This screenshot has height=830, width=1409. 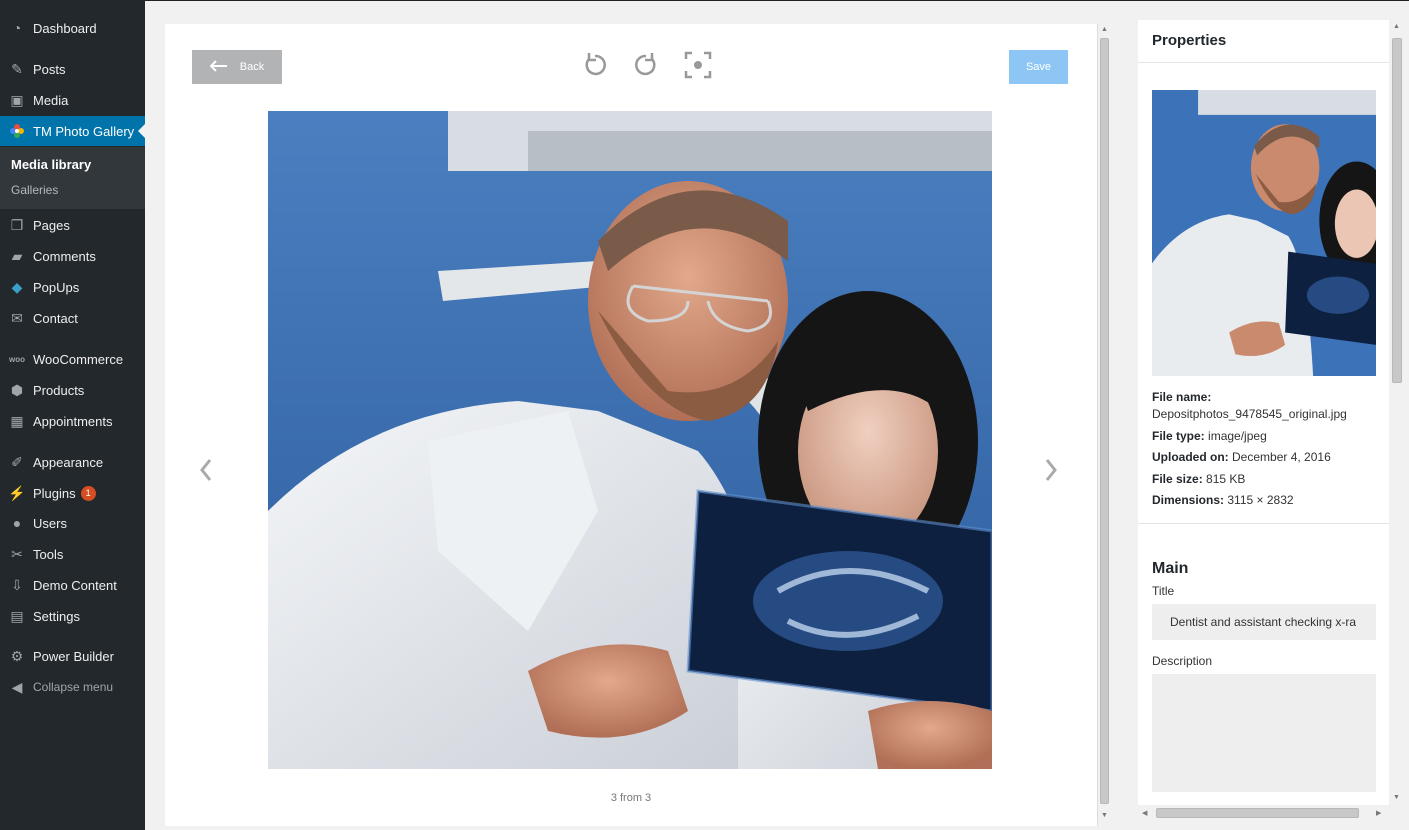 I want to click on submenu: Media library Galleries, so click(x=72, y=178).